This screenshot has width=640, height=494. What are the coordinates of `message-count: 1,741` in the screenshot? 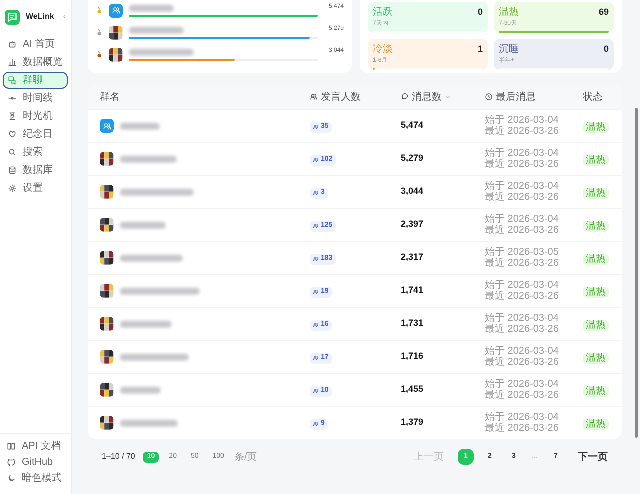 It's located at (412, 291).